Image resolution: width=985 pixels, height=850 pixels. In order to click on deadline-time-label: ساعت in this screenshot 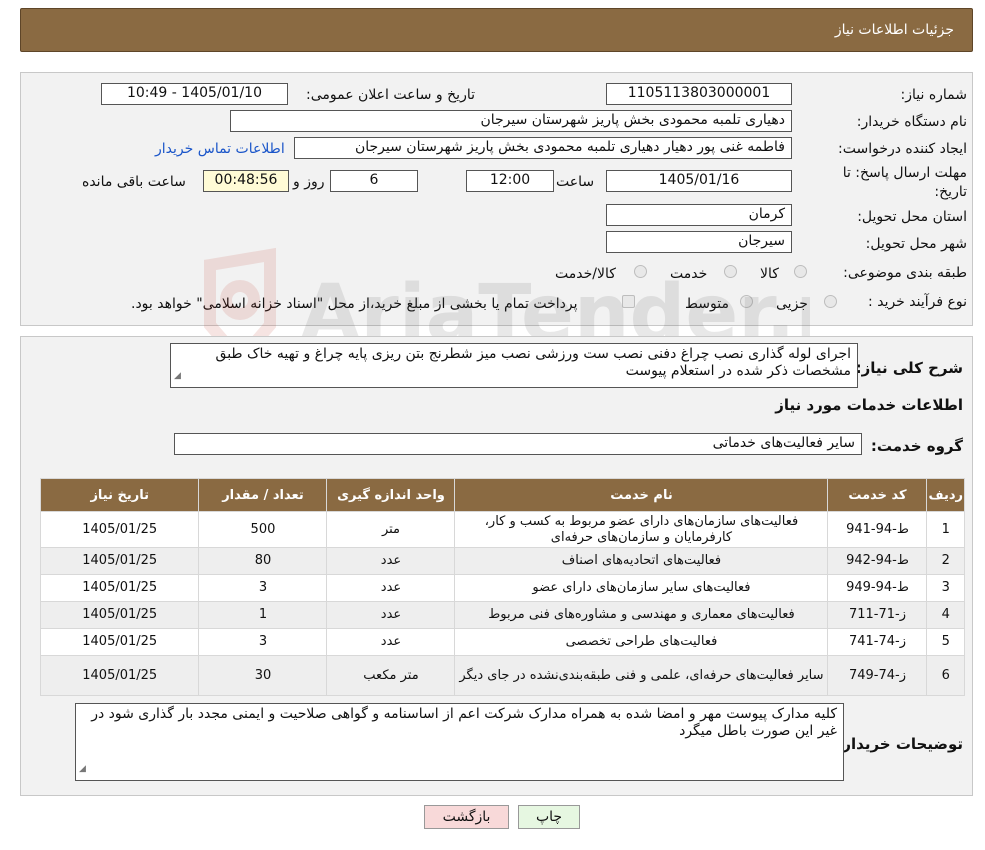, I will do `click(575, 182)`.